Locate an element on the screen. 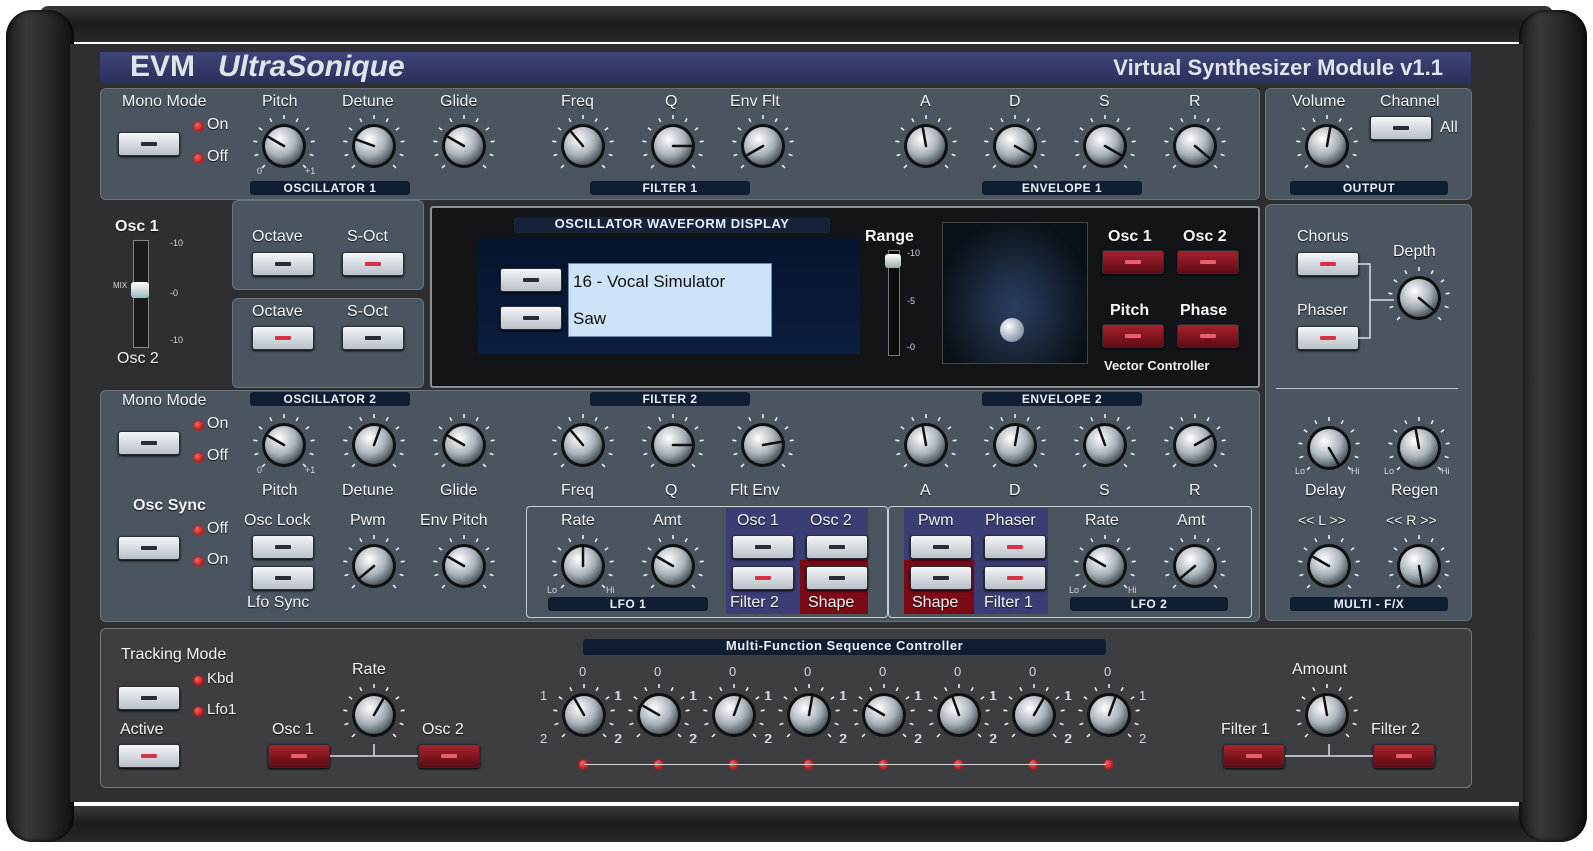 The height and width of the screenshot is (851, 1593). env2-a-knob is located at coordinates (926, 445).